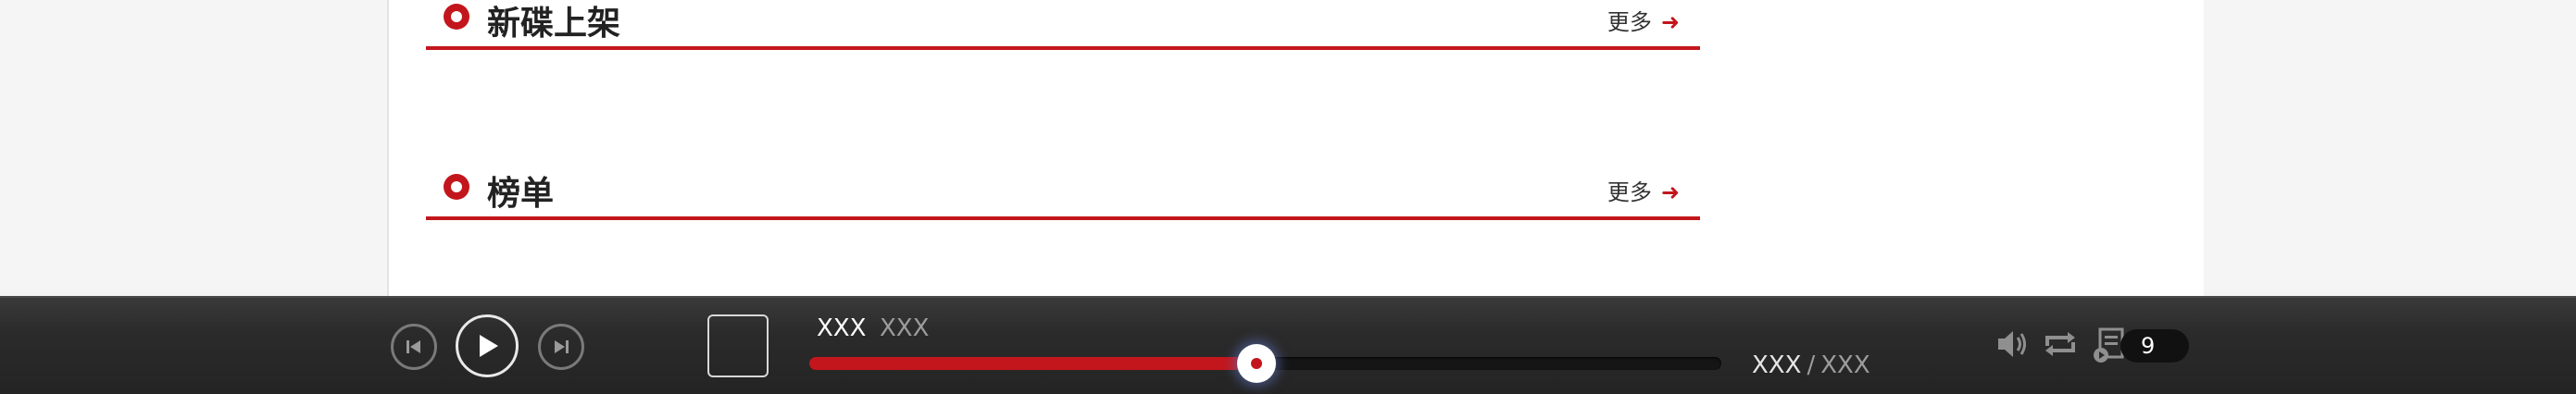 Image resolution: width=2576 pixels, height=394 pixels. I want to click on section-title: 榜单, so click(521, 194).